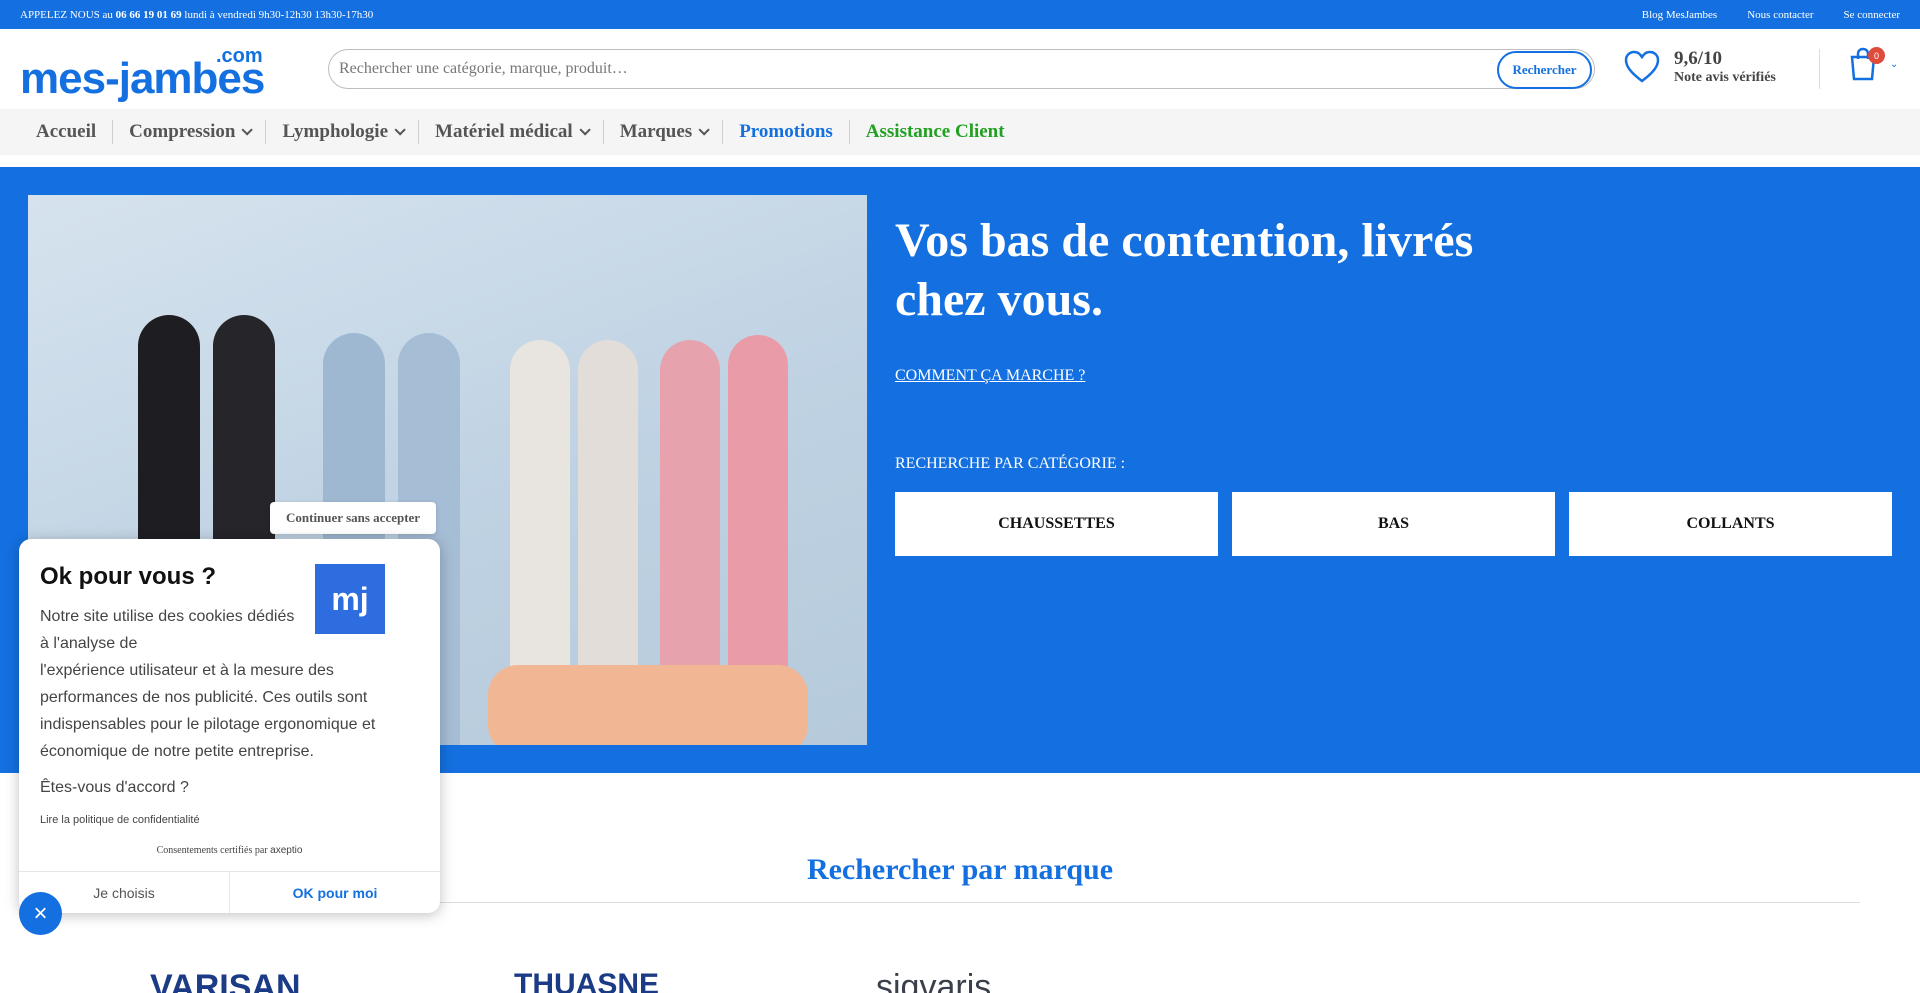 Image resolution: width=1920 pixels, height=993 pixels. I want to click on cookie-question: Êtes-vous d'accord ?, so click(114, 787).